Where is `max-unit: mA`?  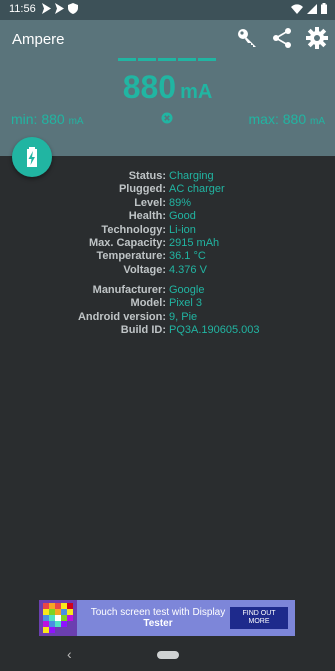 max-unit: mA is located at coordinates (317, 121).